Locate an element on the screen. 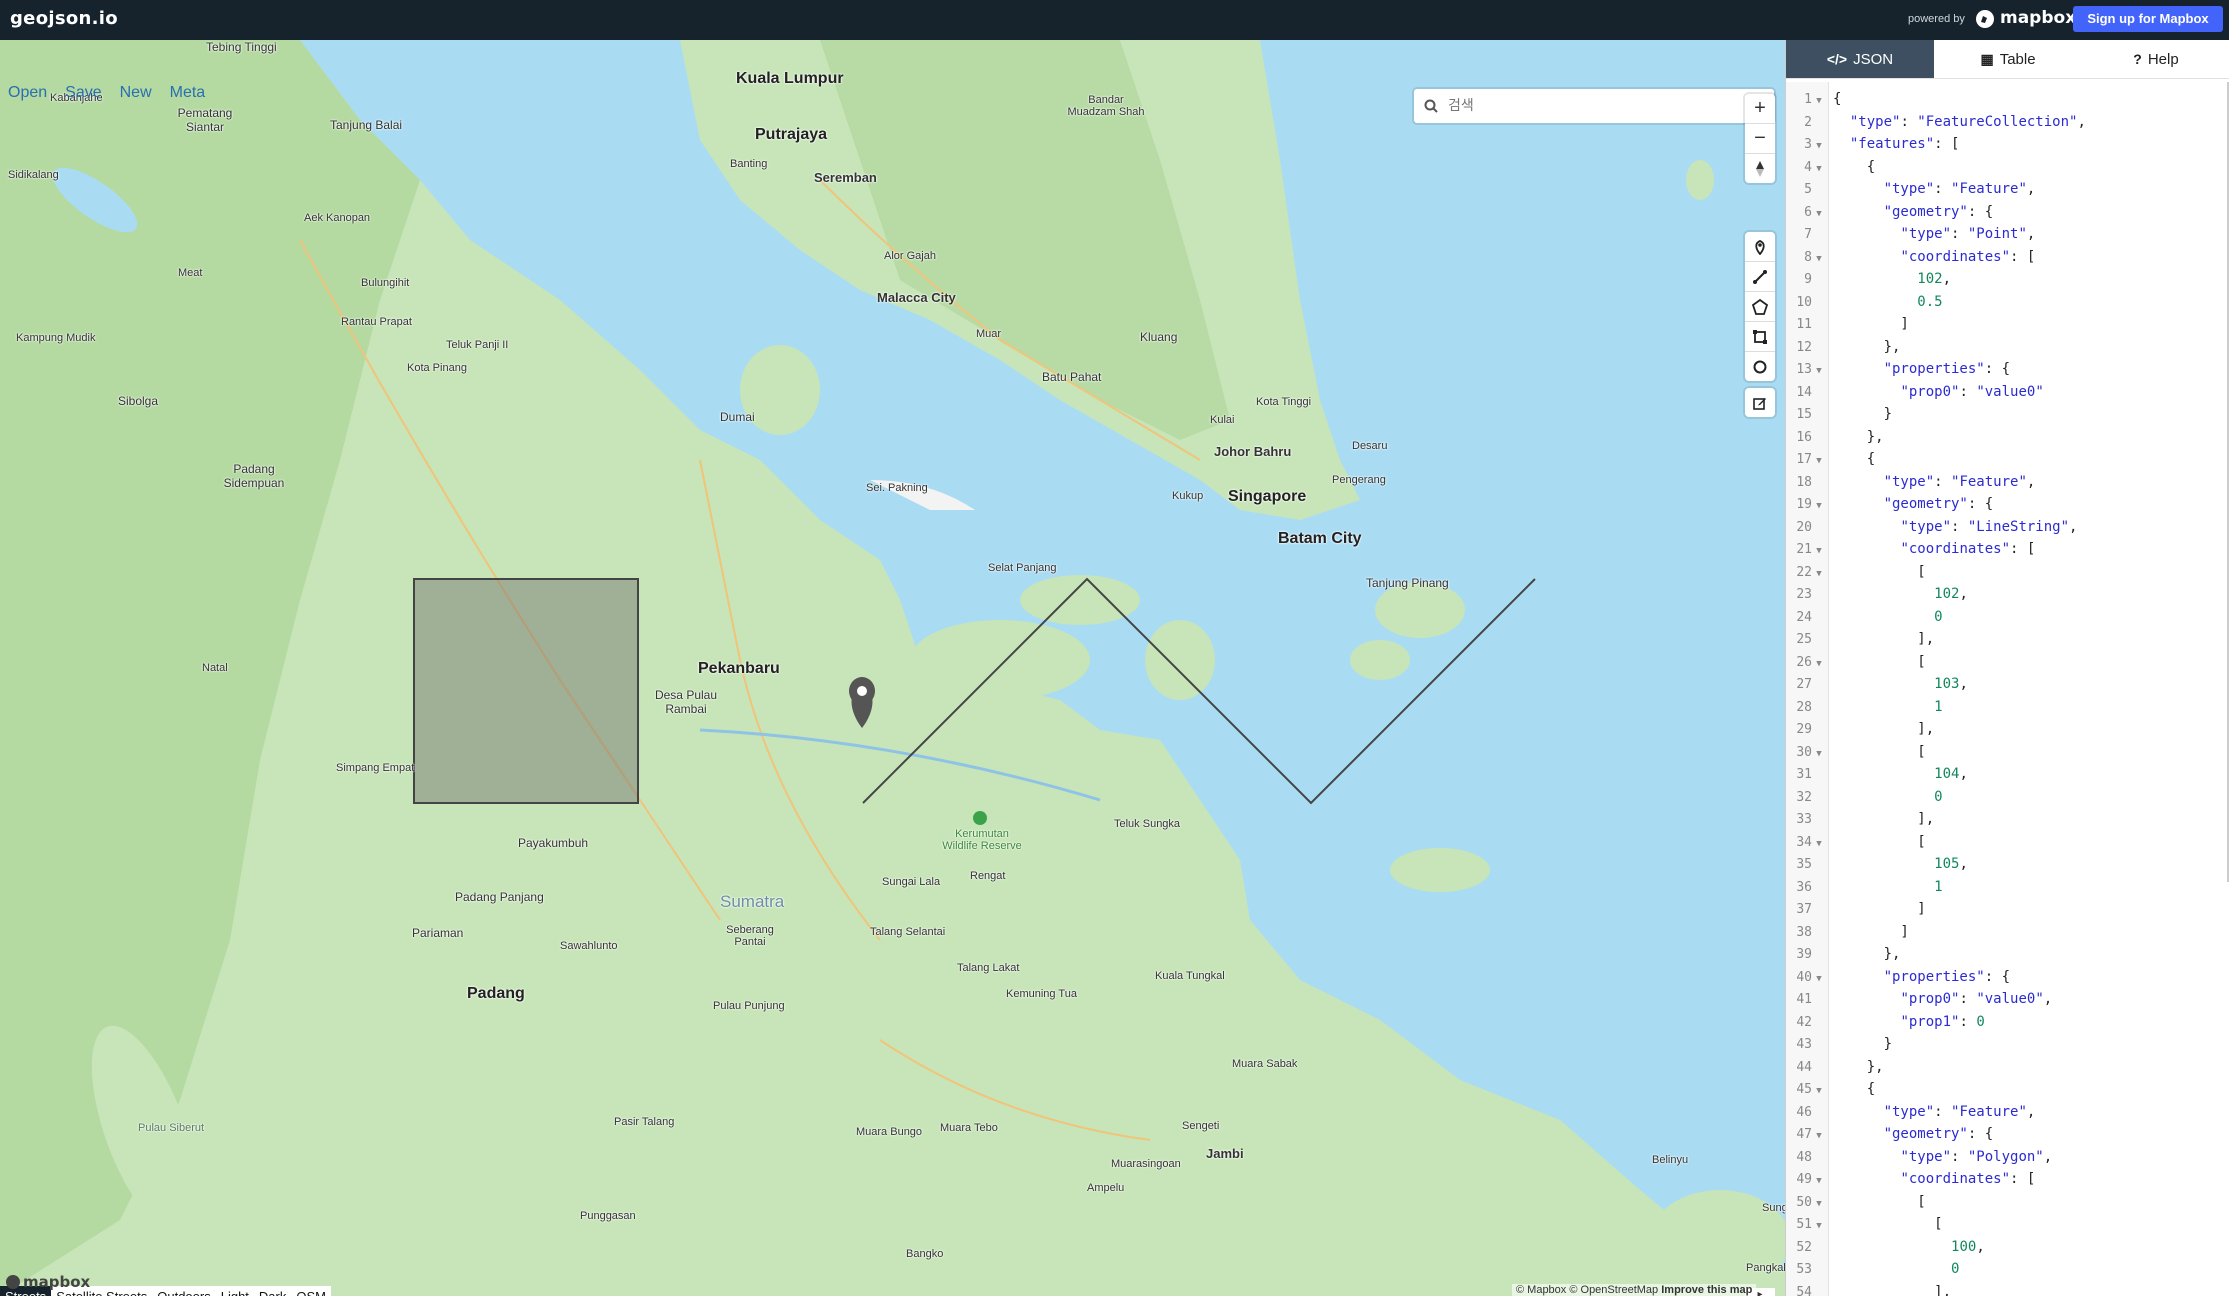 The width and height of the screenshot is (2229, 1296). draw-polygon-button is located at coordinates (1760, 307).